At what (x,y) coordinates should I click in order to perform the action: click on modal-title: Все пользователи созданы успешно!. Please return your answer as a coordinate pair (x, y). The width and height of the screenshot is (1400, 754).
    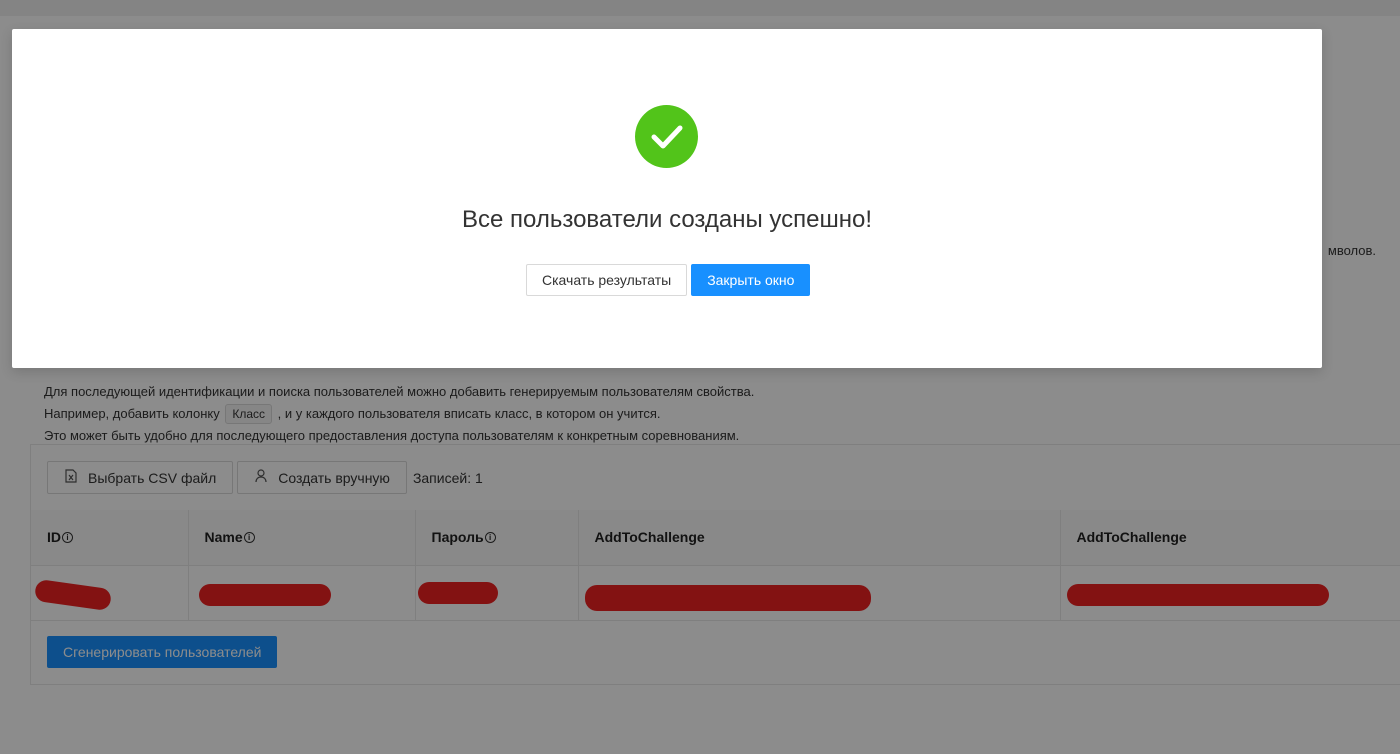
    Looking at the image, I should click on (667, 219).